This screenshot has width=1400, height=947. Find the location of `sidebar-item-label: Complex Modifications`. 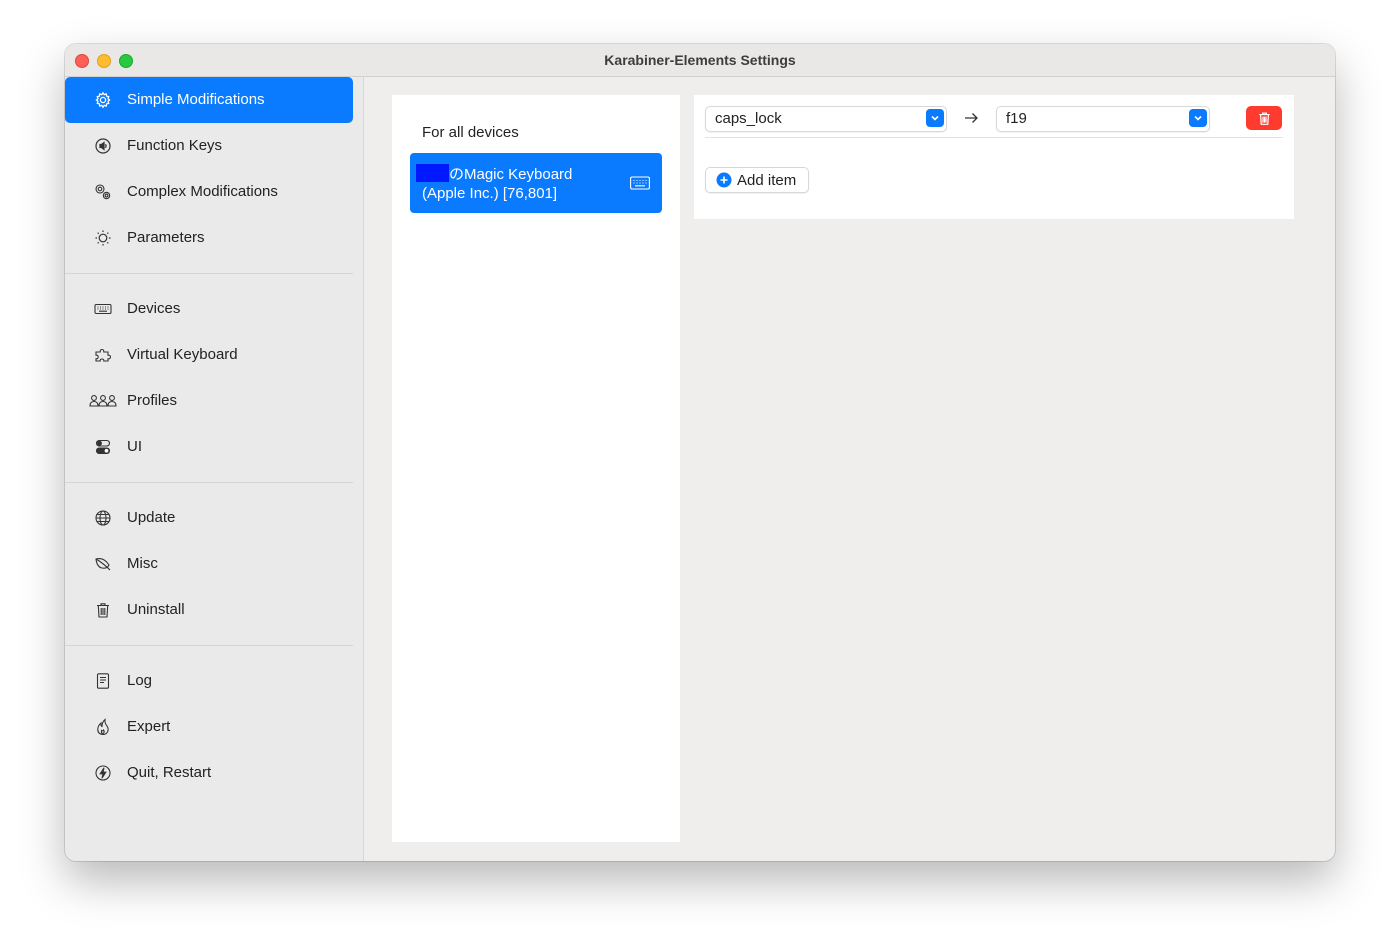

sidebar-item-label: Complex Modifications is located at coordinates (202, 191).